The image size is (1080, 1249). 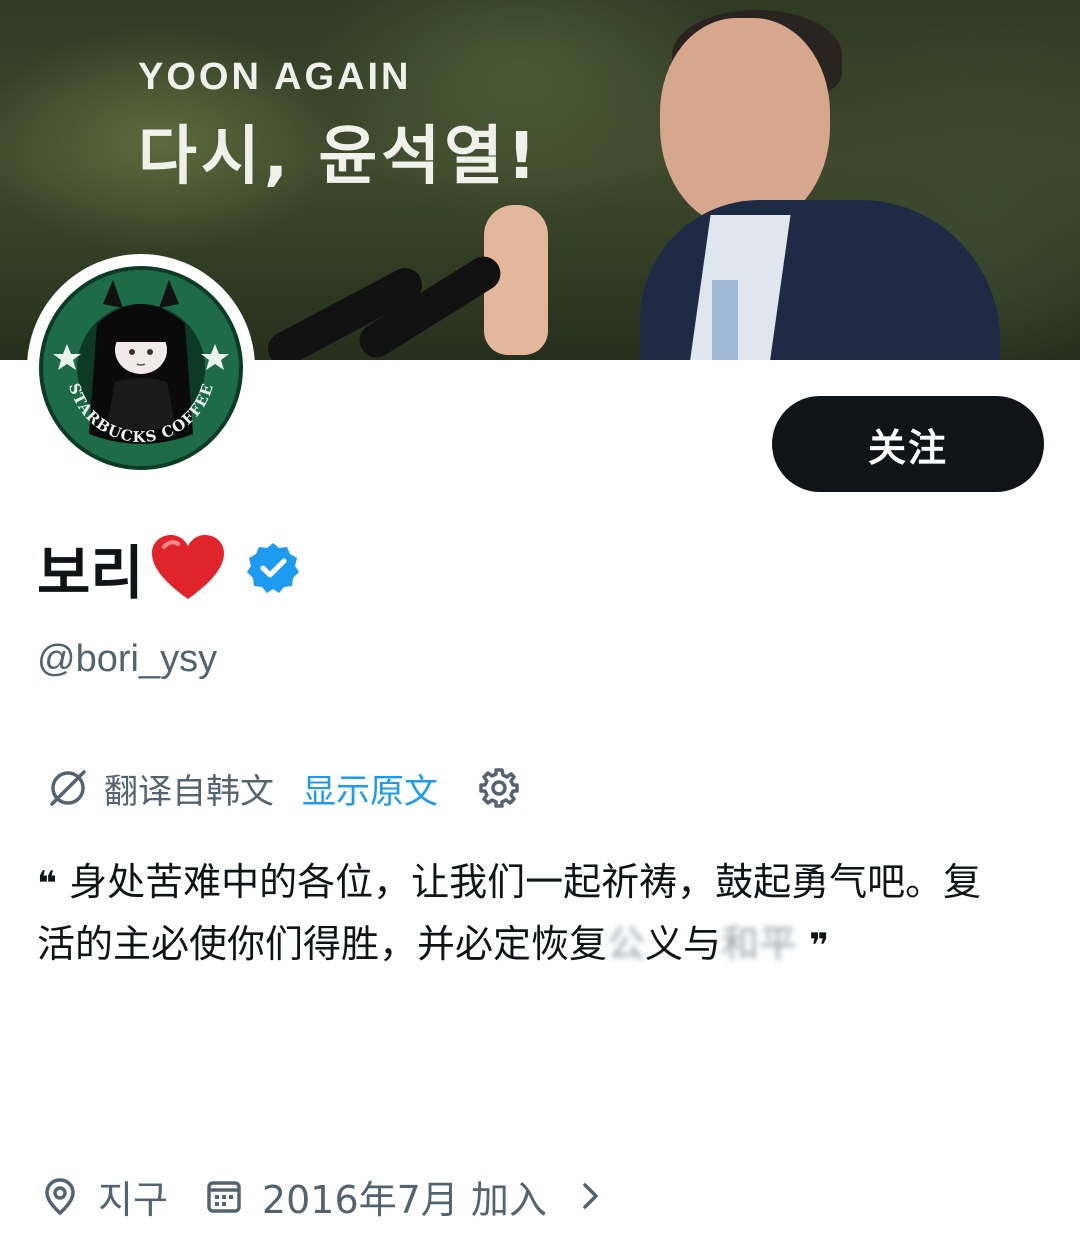 What do you see at coordinates (819, 946) in the screenshot?
I see `close-quote-mark: ❞` at bounding box center [819, 946].